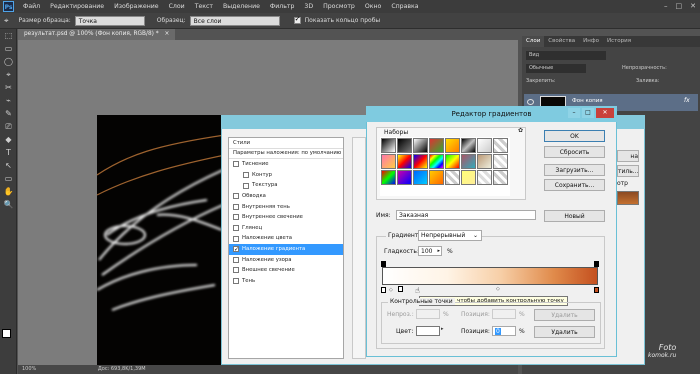  I want to click on color-swatch-arrow-icon: ▸, so click(442, 329).